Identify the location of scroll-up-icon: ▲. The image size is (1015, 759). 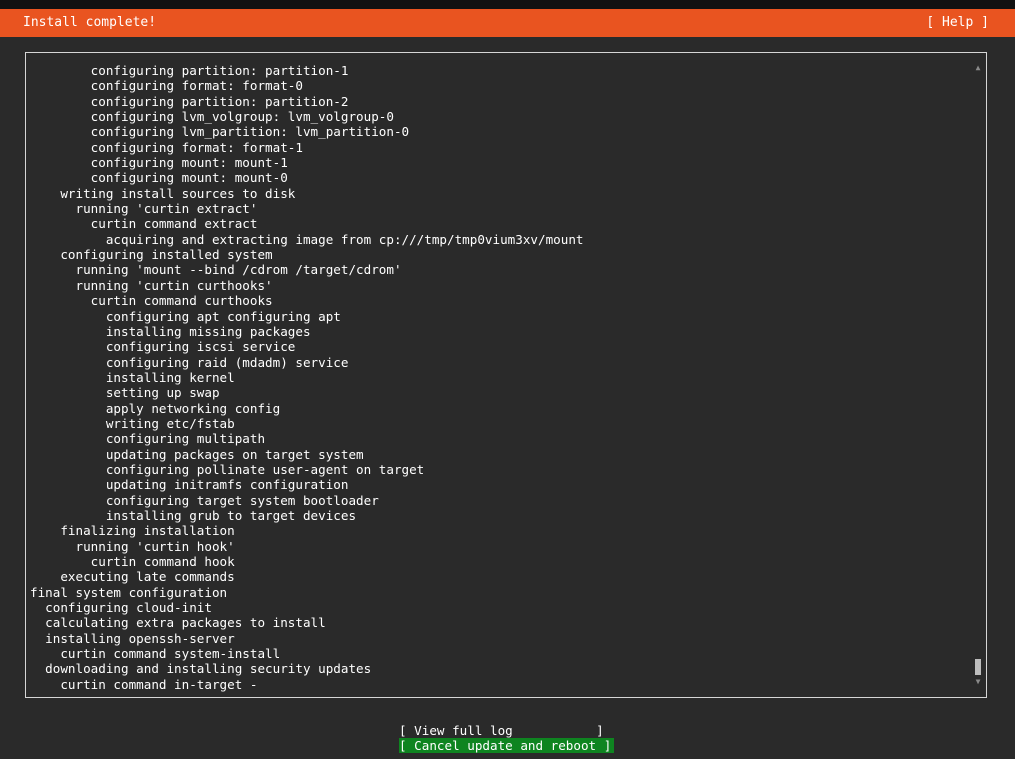
(978, 68).